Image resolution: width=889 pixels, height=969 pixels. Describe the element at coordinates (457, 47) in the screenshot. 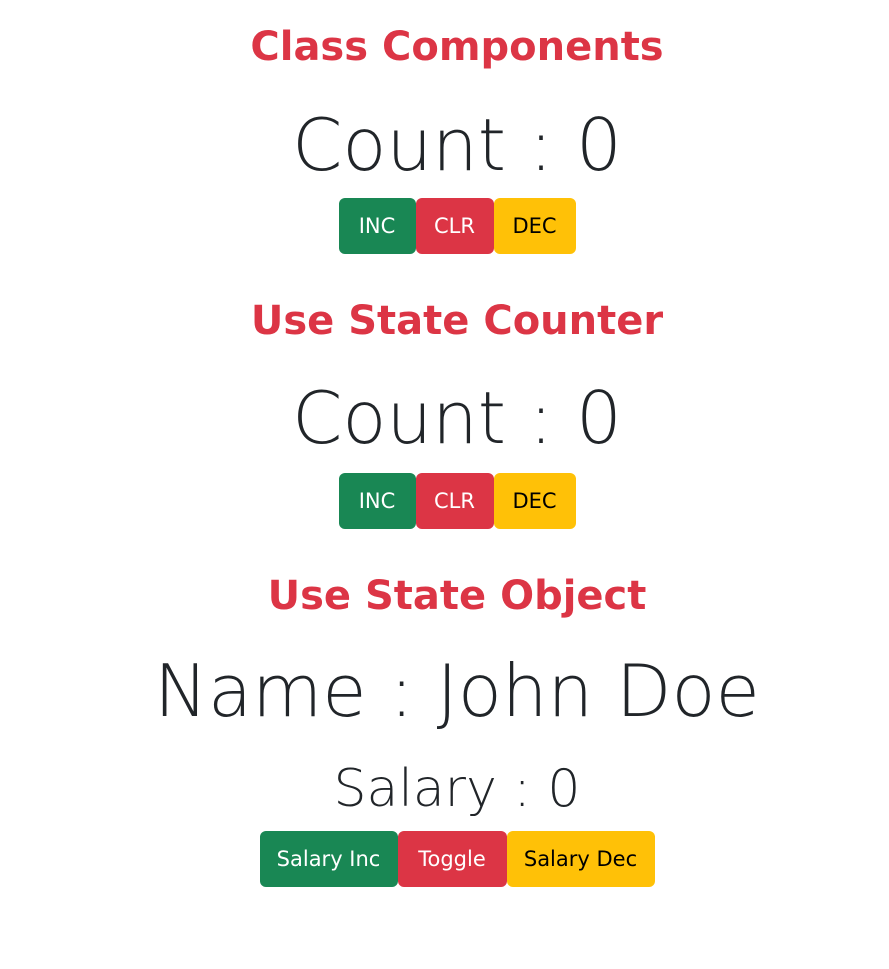

I see `class-components-title: Class Components` at that location.